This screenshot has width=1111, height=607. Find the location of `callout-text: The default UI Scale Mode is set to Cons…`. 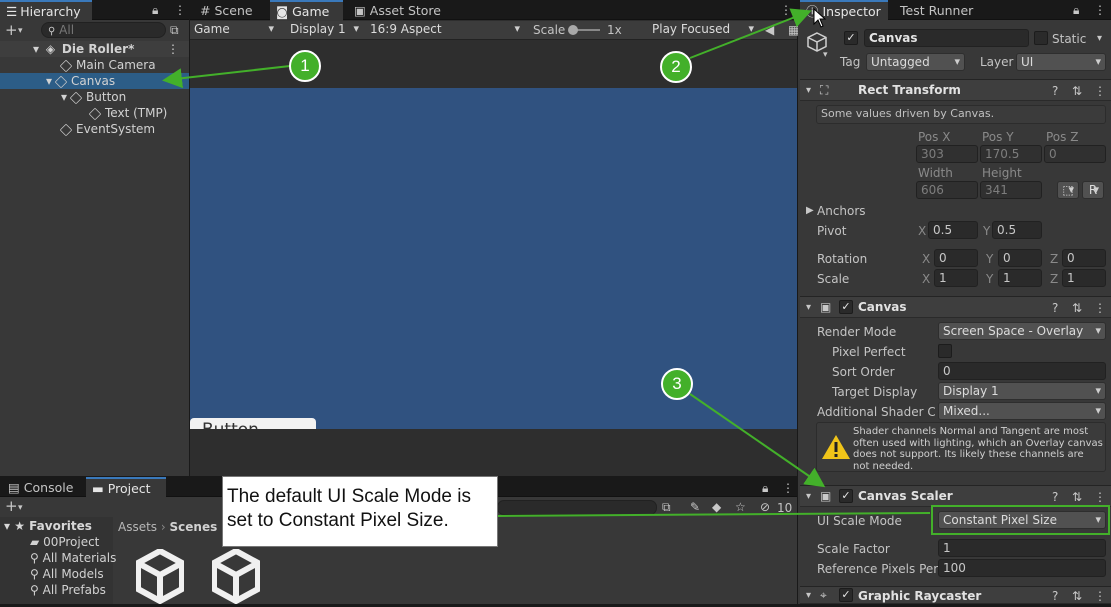

callout-text: The default UI Scale Mode is set to Cons… is located at coordinates (349, 508).